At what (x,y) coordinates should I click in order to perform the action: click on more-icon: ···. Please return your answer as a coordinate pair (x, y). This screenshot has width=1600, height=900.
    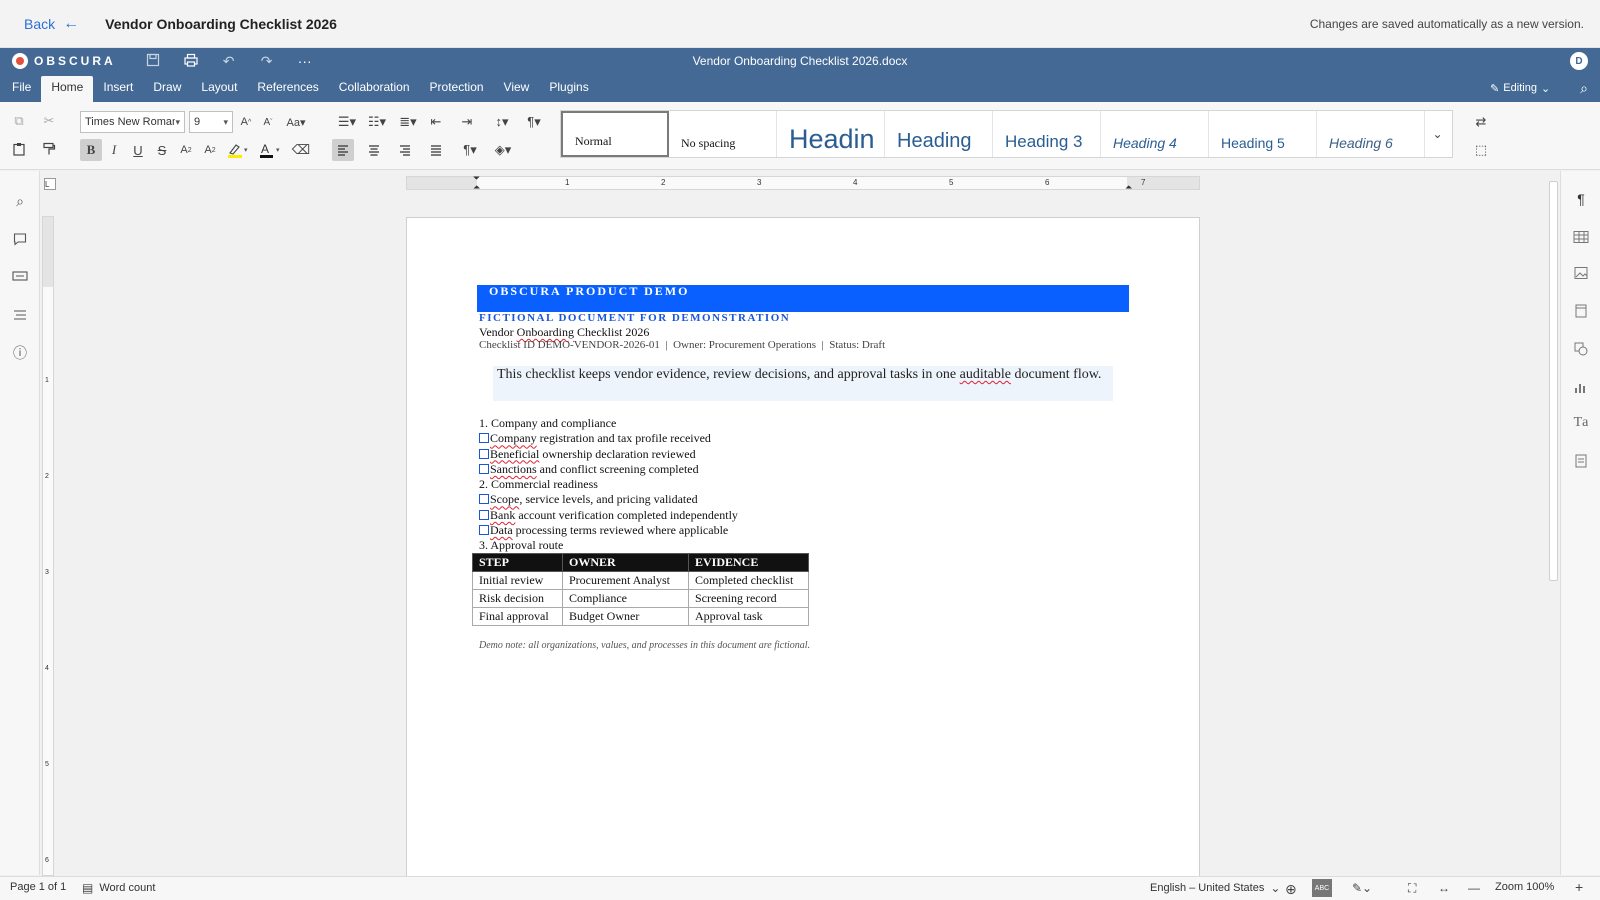
    Looking at the image, I should click on (305, 61).